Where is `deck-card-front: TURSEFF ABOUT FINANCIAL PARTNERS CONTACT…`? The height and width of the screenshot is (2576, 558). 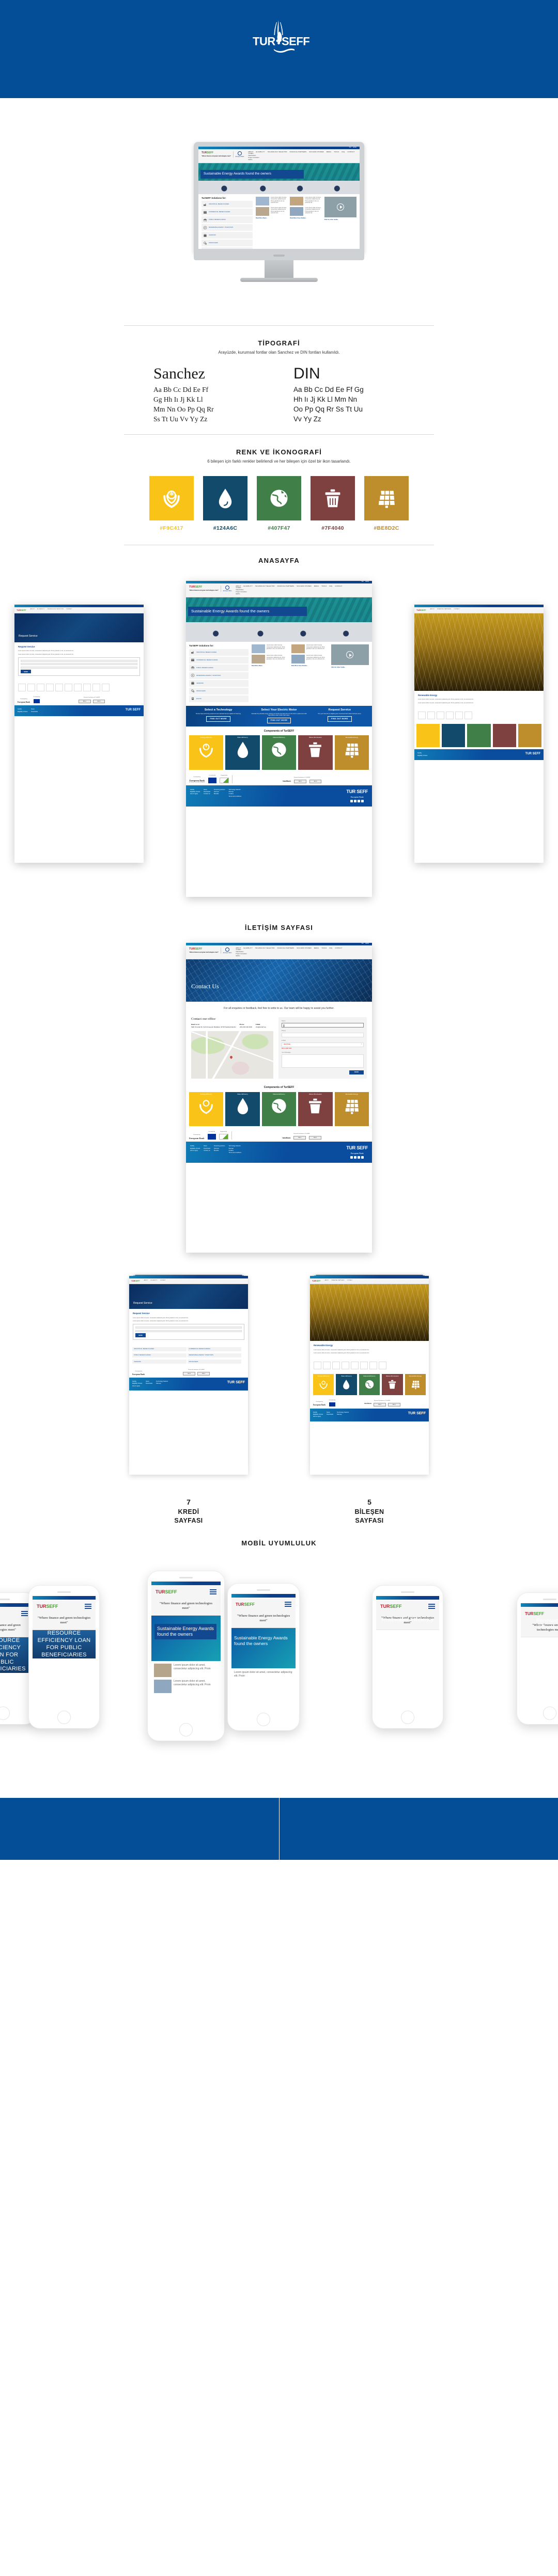
deck-card-front: TURSEFF ABOUT FINANCIAL PARTNERS CONTACT… is located at coordinates (369, 1375).